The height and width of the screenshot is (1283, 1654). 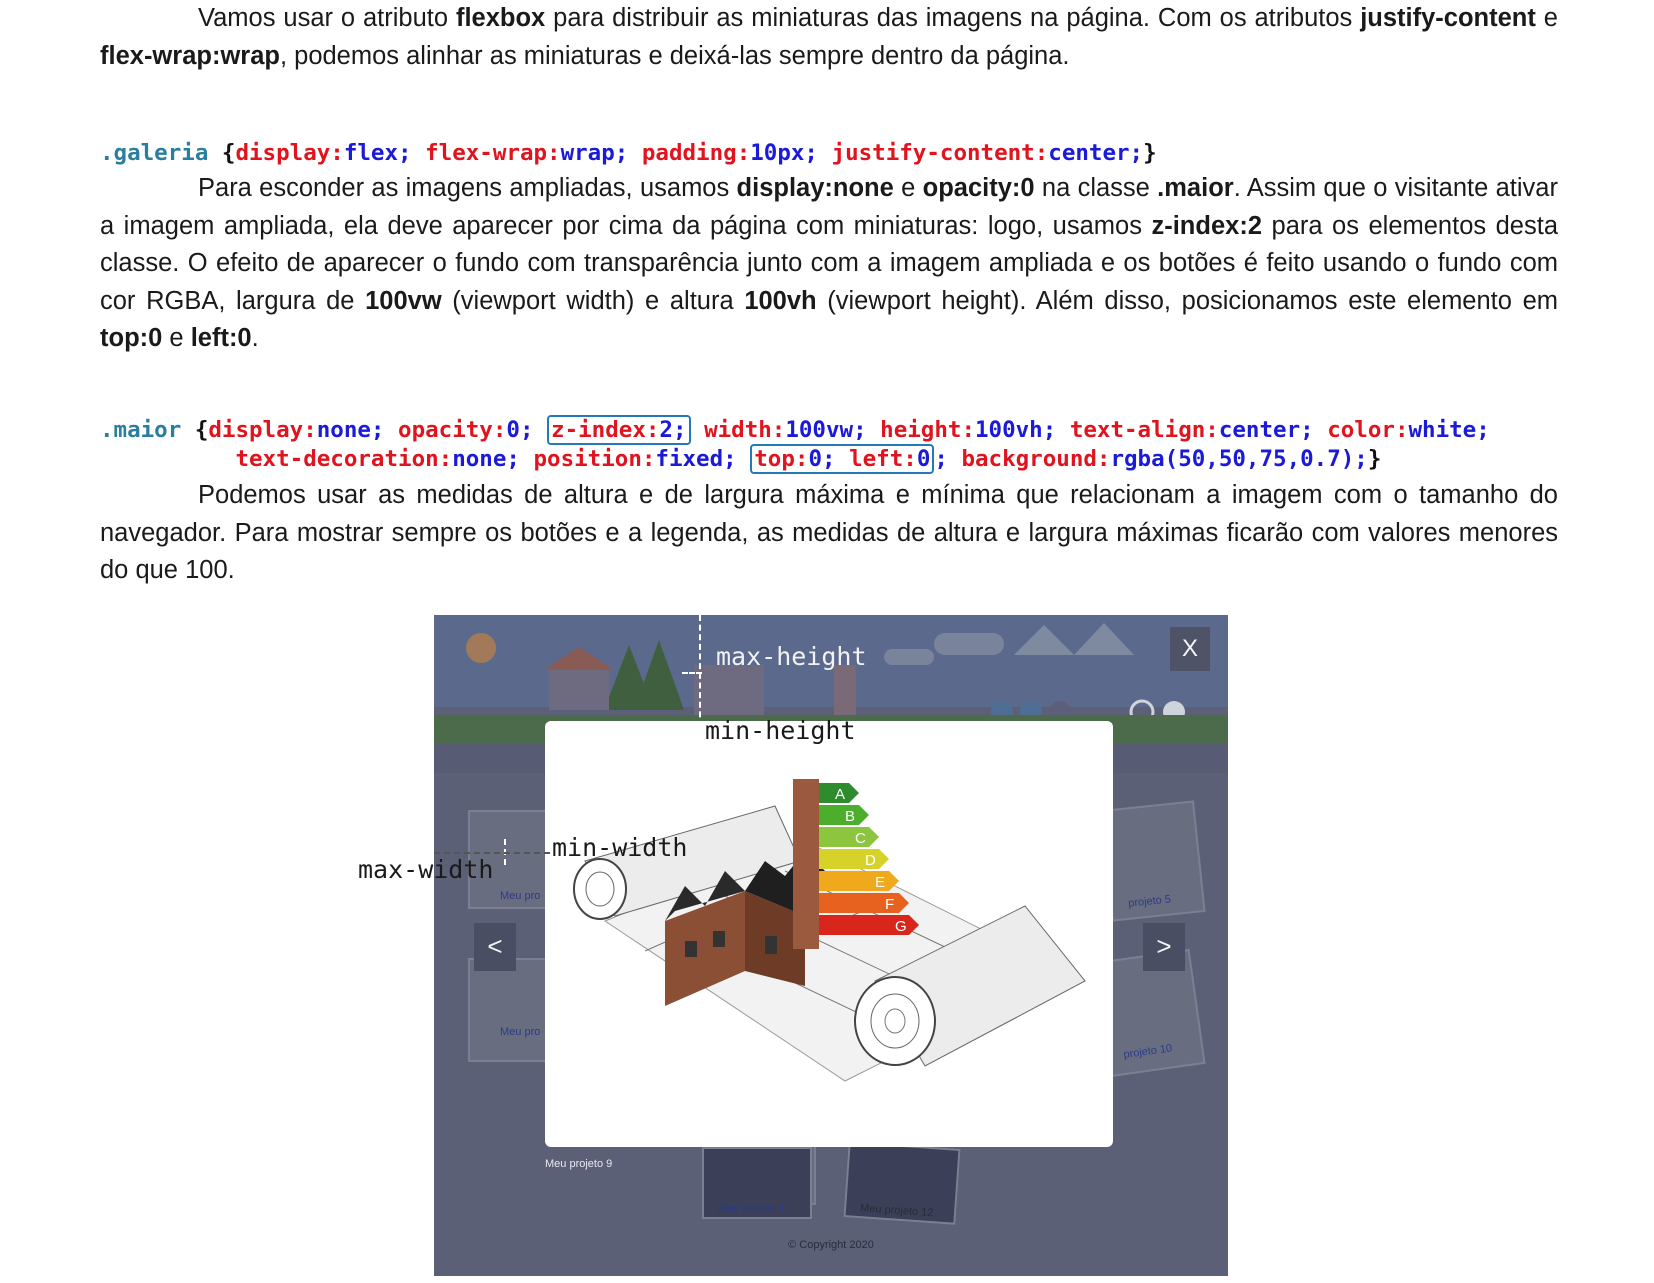 What do you see at coordinates (940, 153) in the screenshot?
I see `code1-prop: justify-content:` at bounding box center [940, 153].